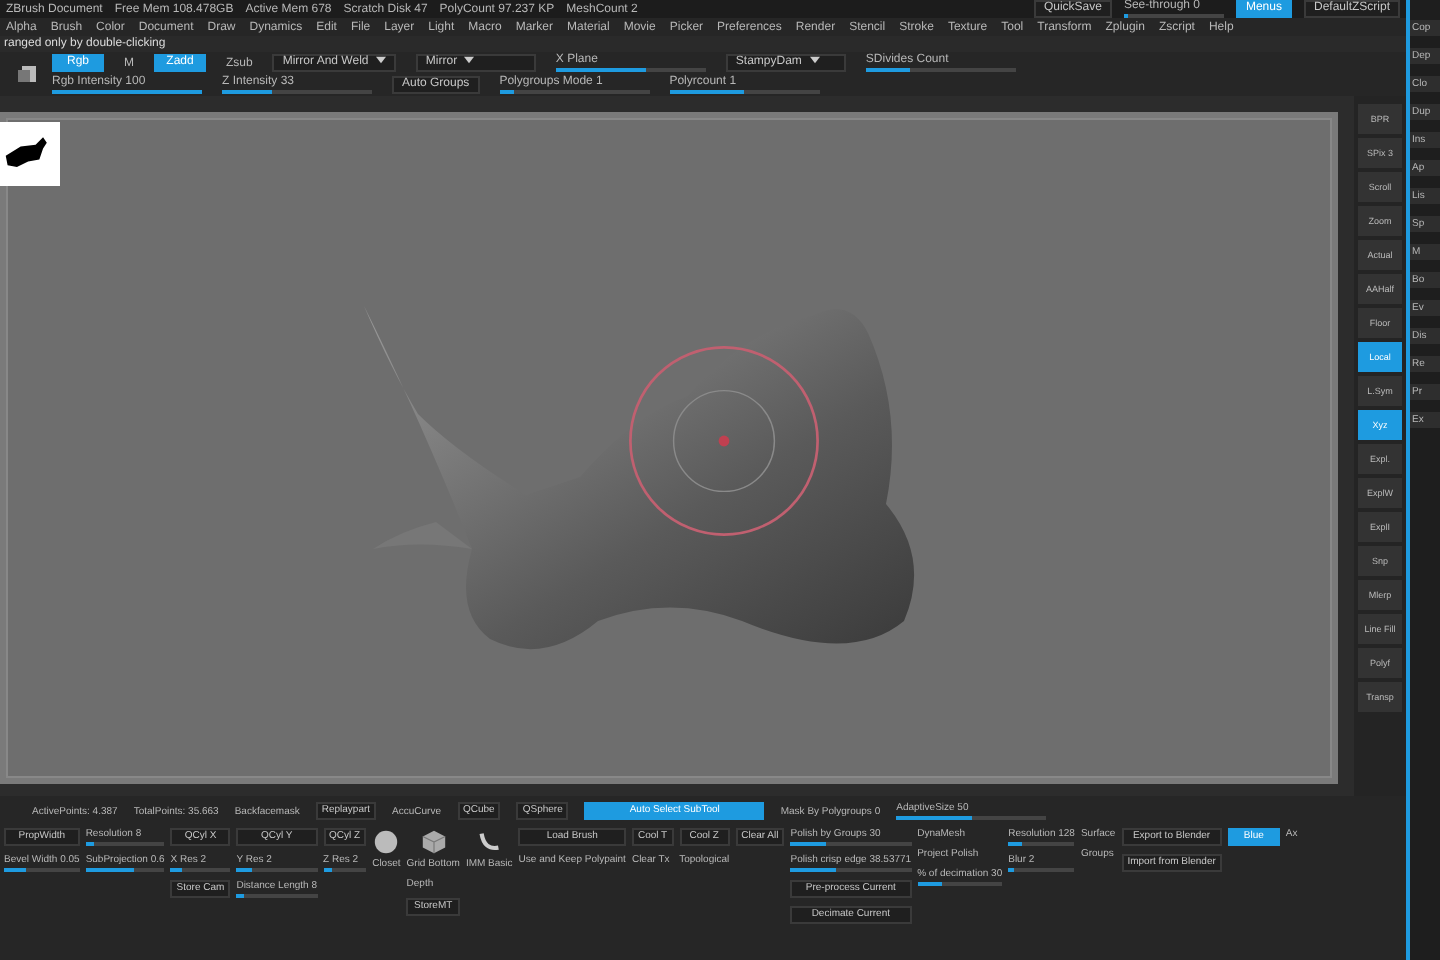 The height and width of the screenshot is (960, 1440). I want to click on sphere-icon, so click(386, 842).